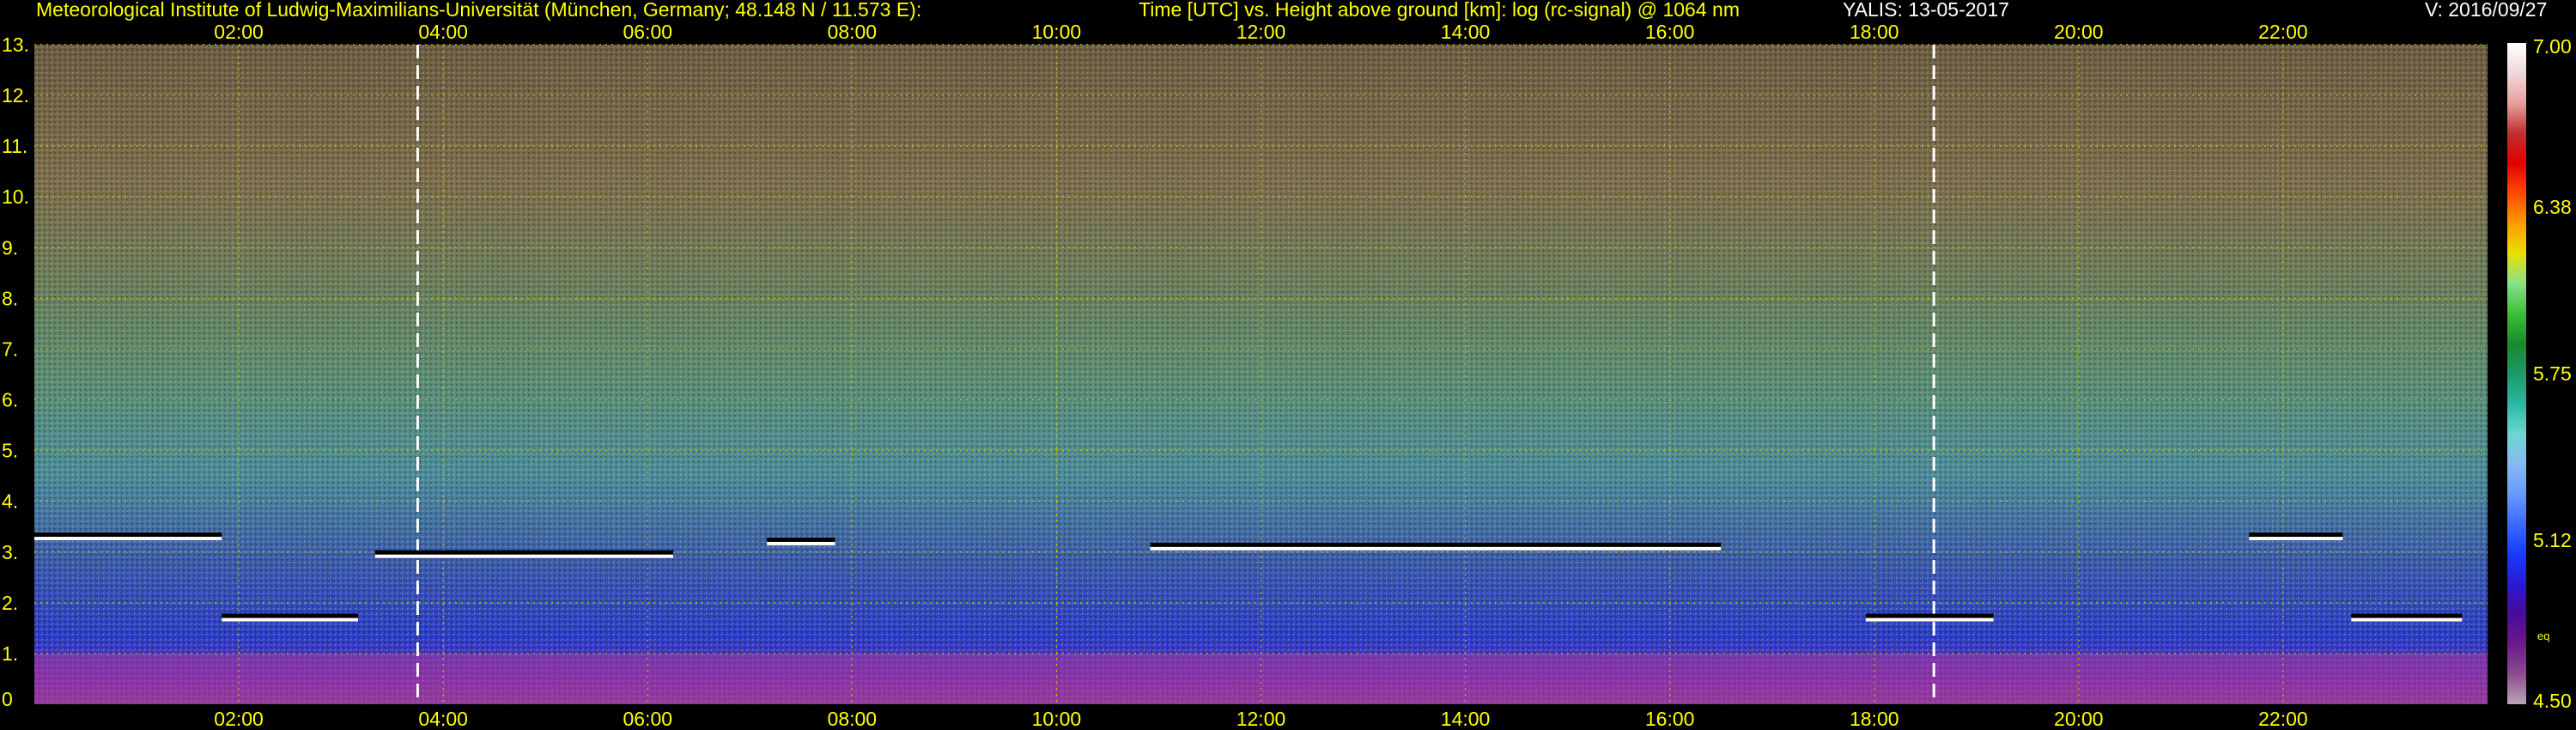 This screenshot has width=2576, height=730. I want to click on x-tick-label-bottom: 20:00, so click(2079, 719).